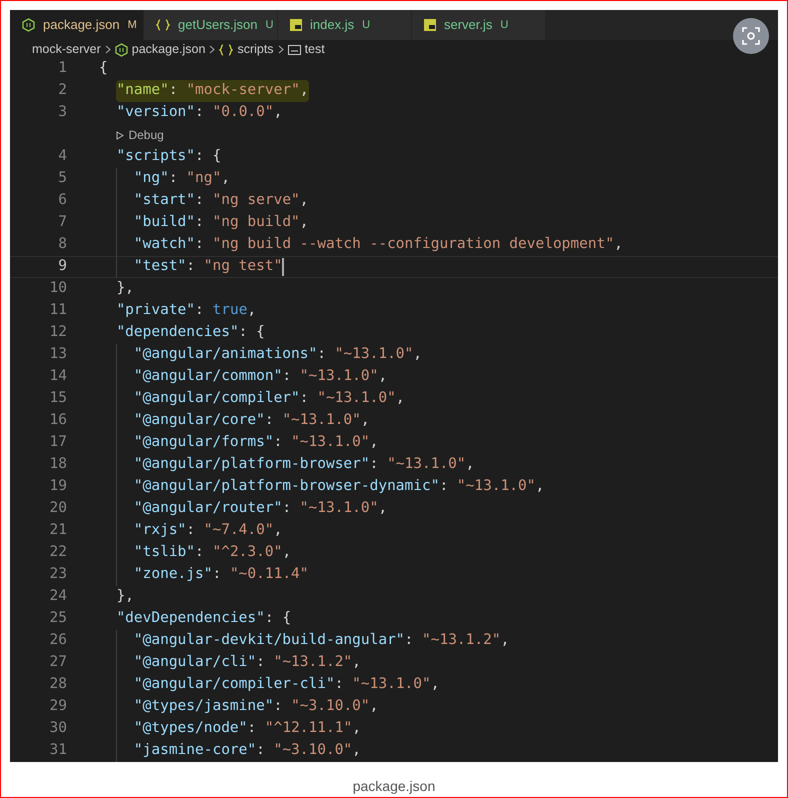 The height and width of the screenshot is (798, 788). I want to click on line-number: 21, so click(57, 530).